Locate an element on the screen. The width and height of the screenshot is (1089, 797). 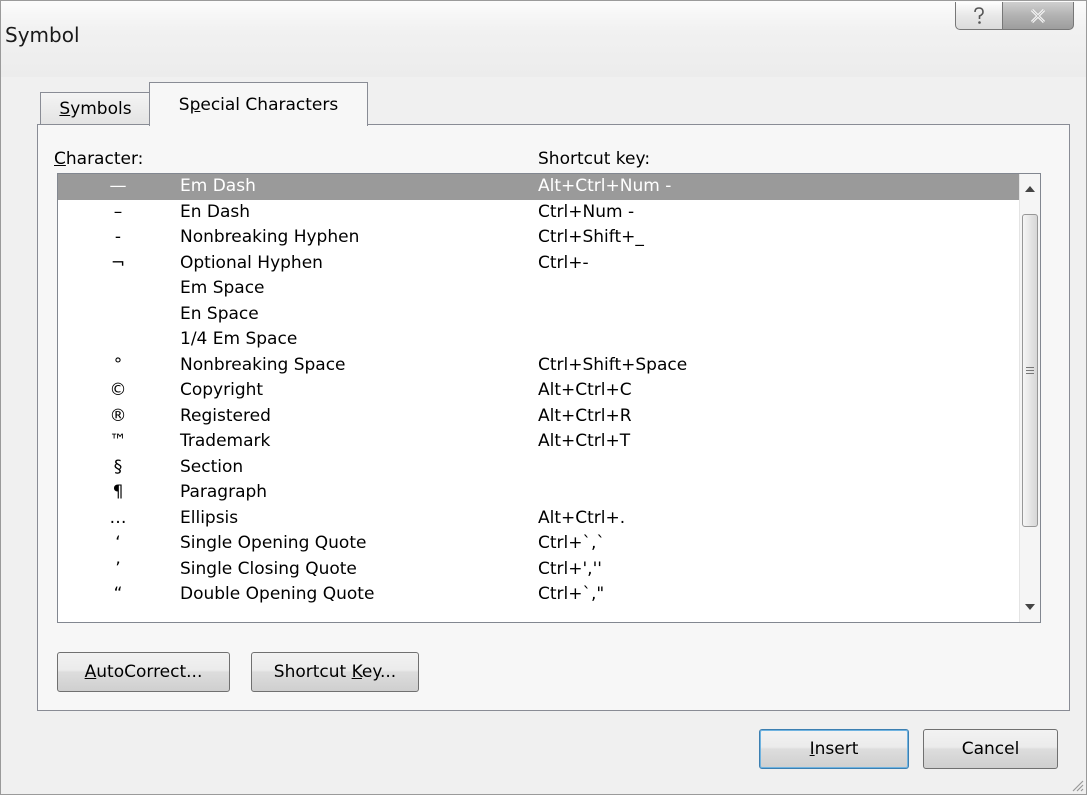
chevron-up-icon is located at coordinates (1030, 189).